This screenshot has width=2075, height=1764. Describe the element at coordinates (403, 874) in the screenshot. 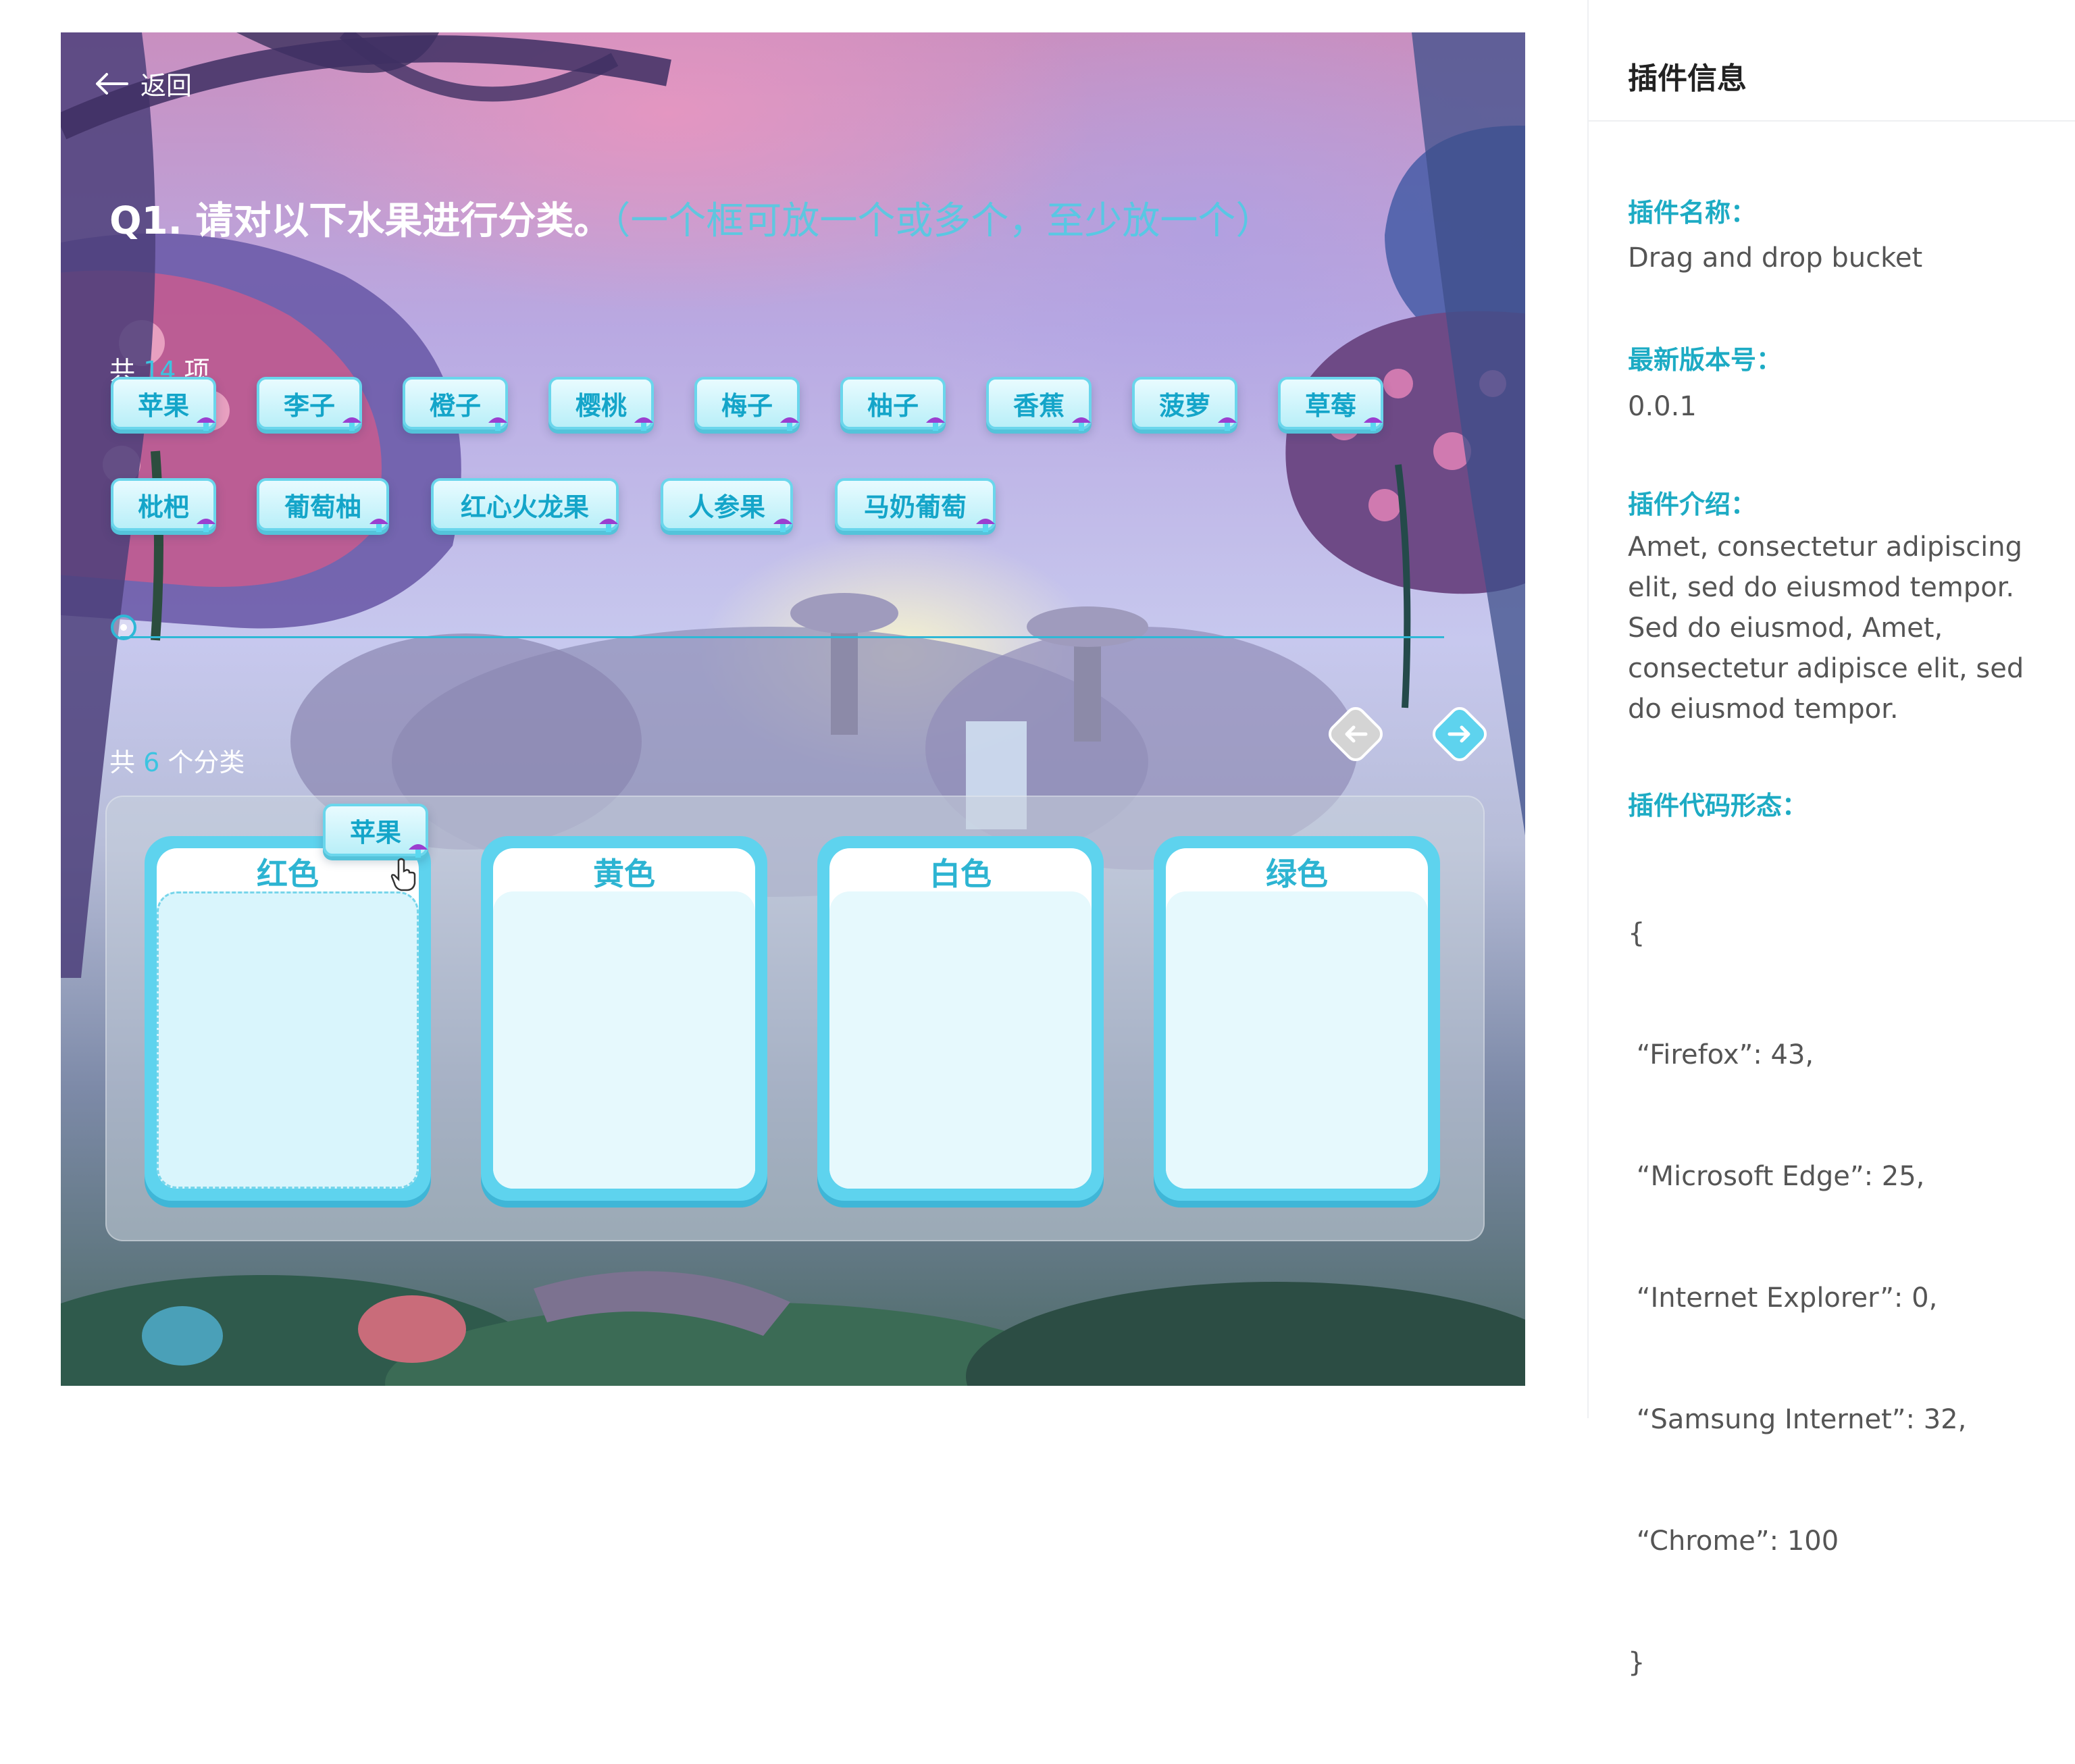

I see `hand-cursor-icon` at that location.